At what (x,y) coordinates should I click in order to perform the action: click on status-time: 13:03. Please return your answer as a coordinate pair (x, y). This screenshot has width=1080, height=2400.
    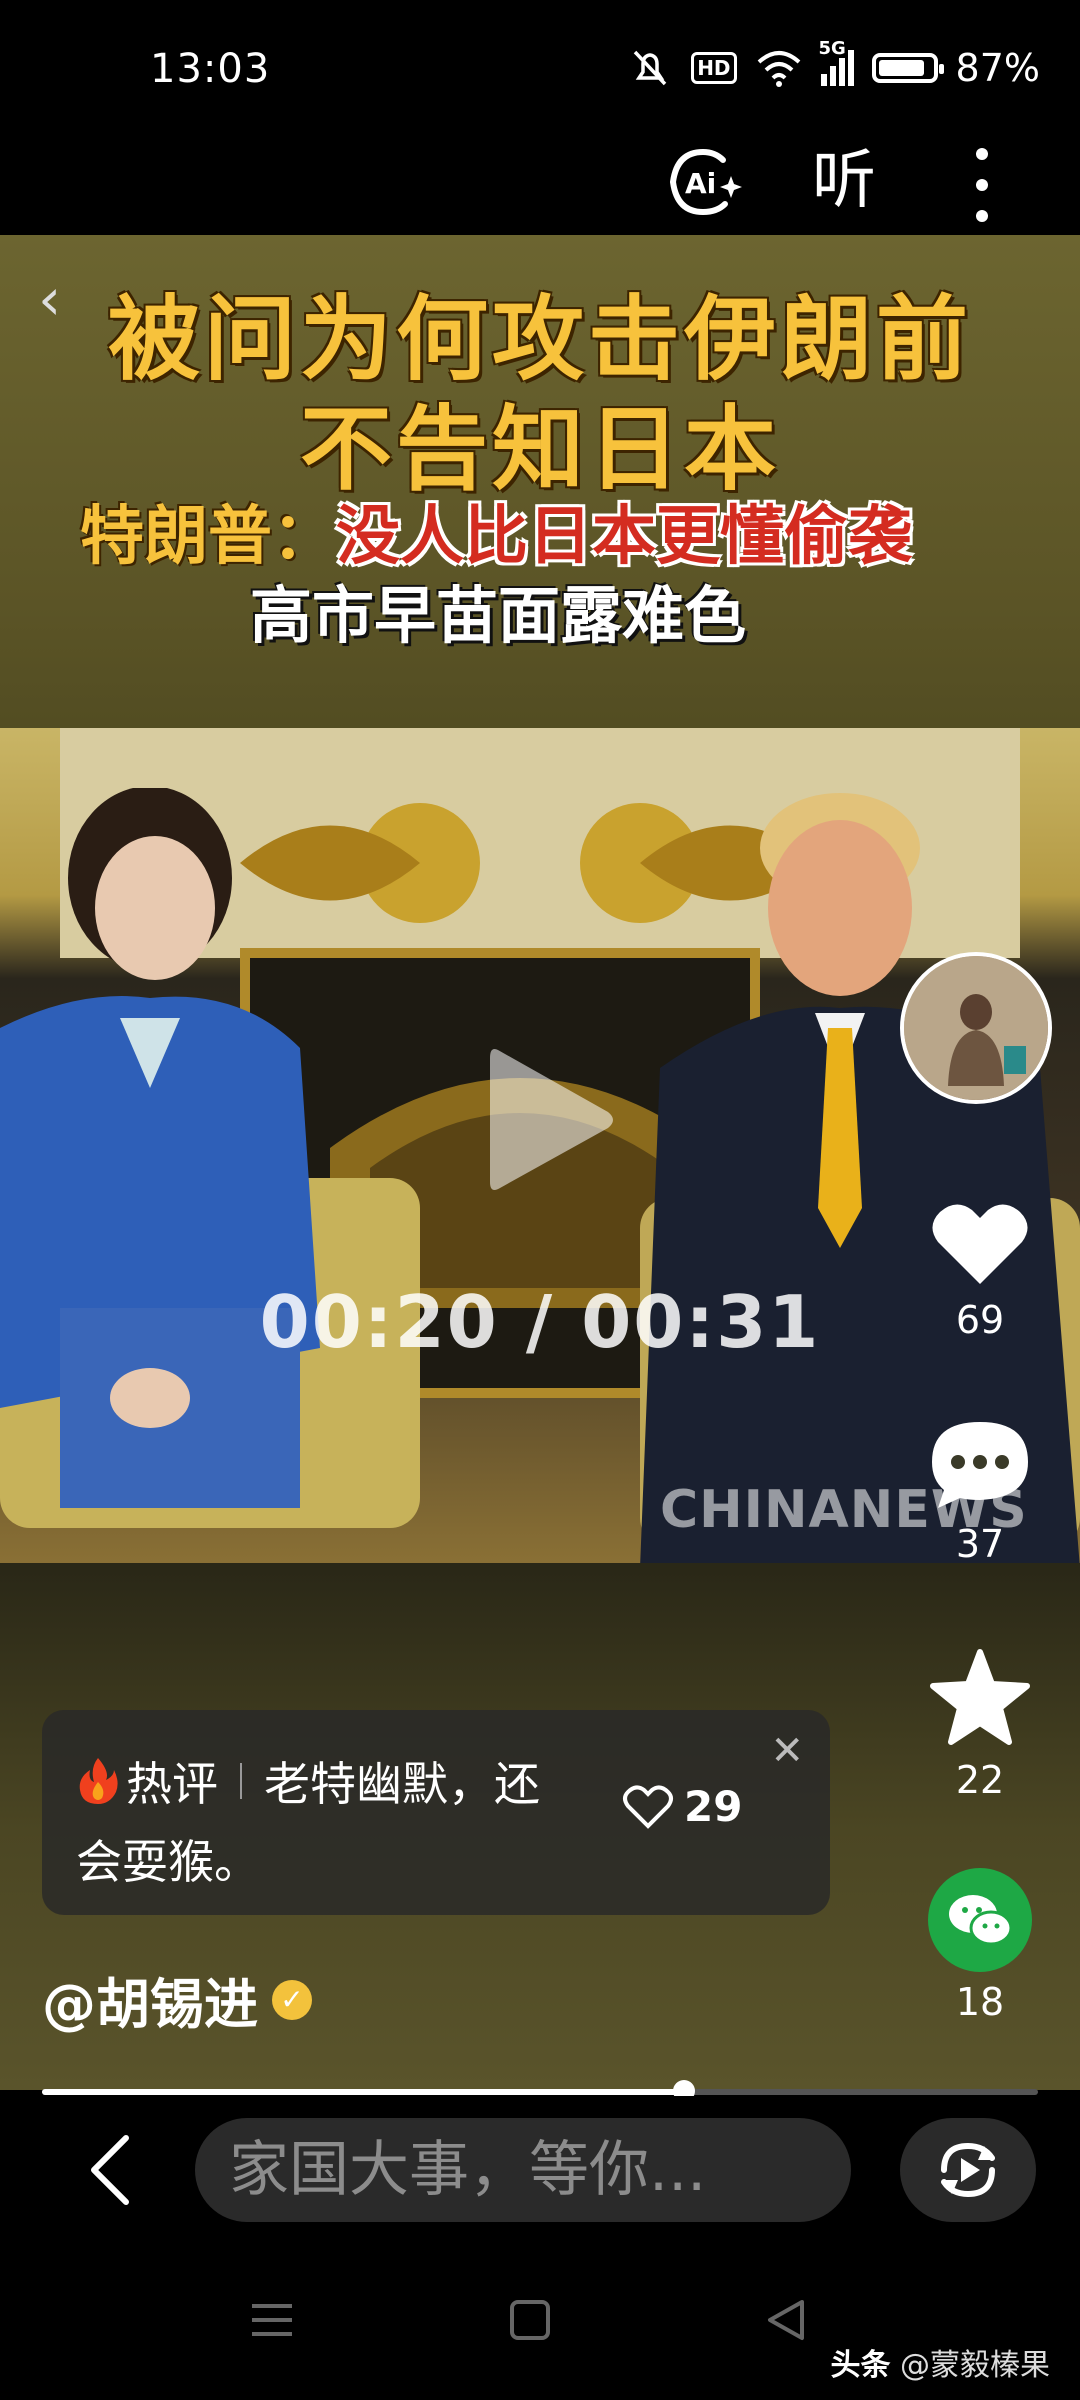
    Looking at the image, I should click on (210, 69).